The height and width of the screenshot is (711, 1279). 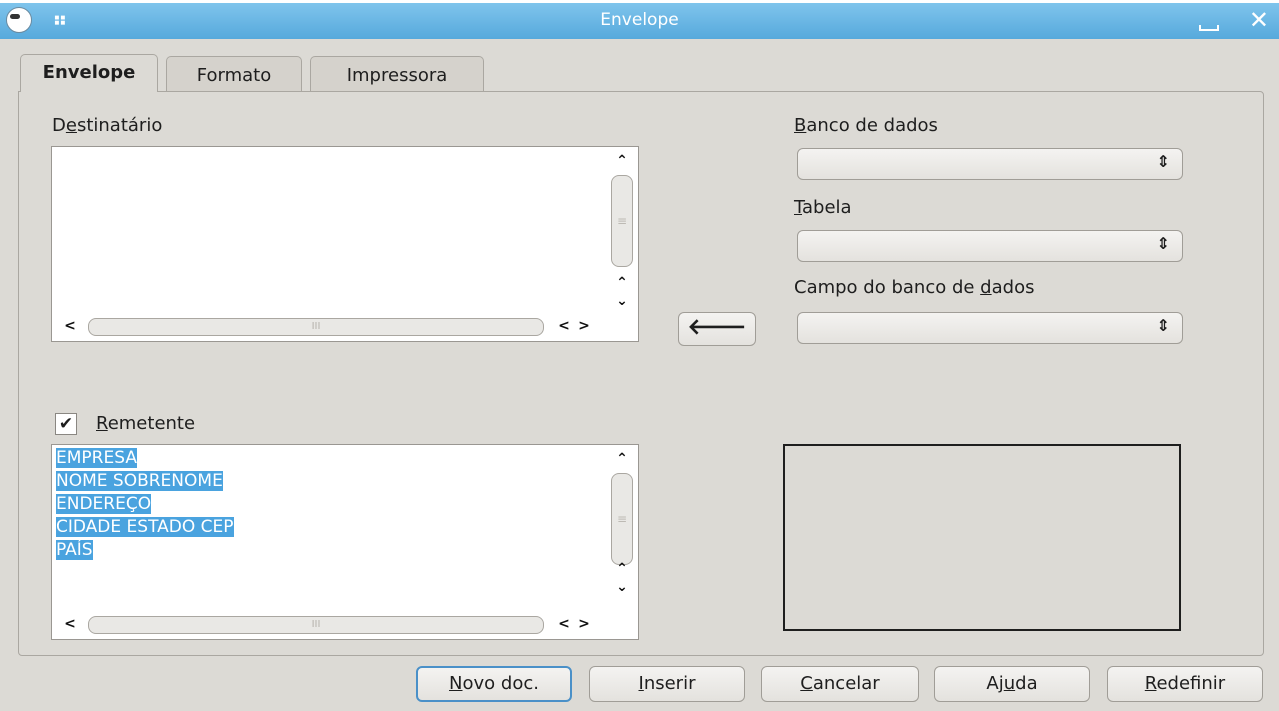 What do you see at coordinates (990, 328) in the screenshot?
I see `database-field-select: ⇕` at bounding box center [990, 328].